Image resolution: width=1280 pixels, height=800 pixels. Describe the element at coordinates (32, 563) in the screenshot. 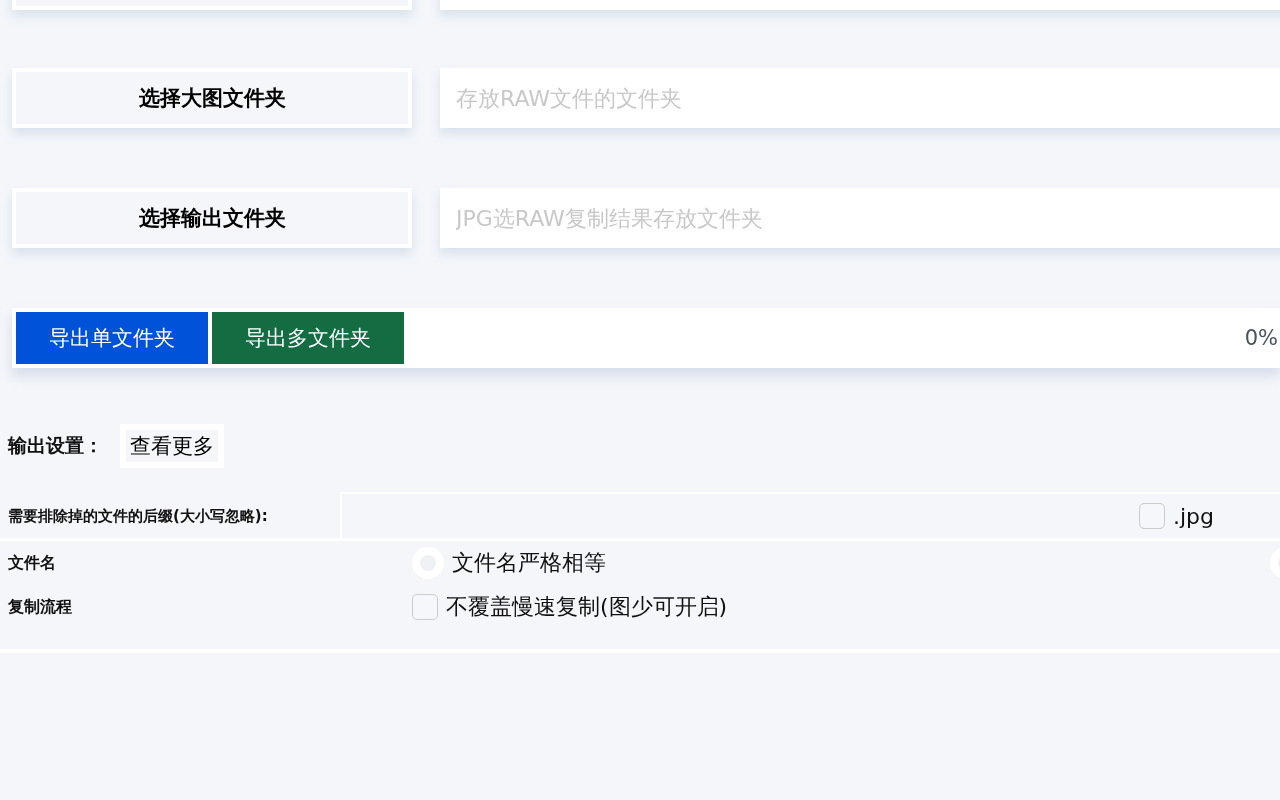

I see `file-name-label: 文件名` at that location.